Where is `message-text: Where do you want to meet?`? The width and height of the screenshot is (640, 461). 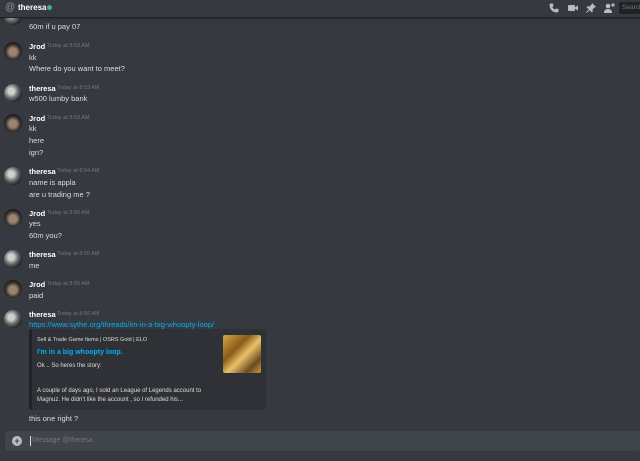
message-text: Where do you want to meet? is located at coordinates (77, 68).